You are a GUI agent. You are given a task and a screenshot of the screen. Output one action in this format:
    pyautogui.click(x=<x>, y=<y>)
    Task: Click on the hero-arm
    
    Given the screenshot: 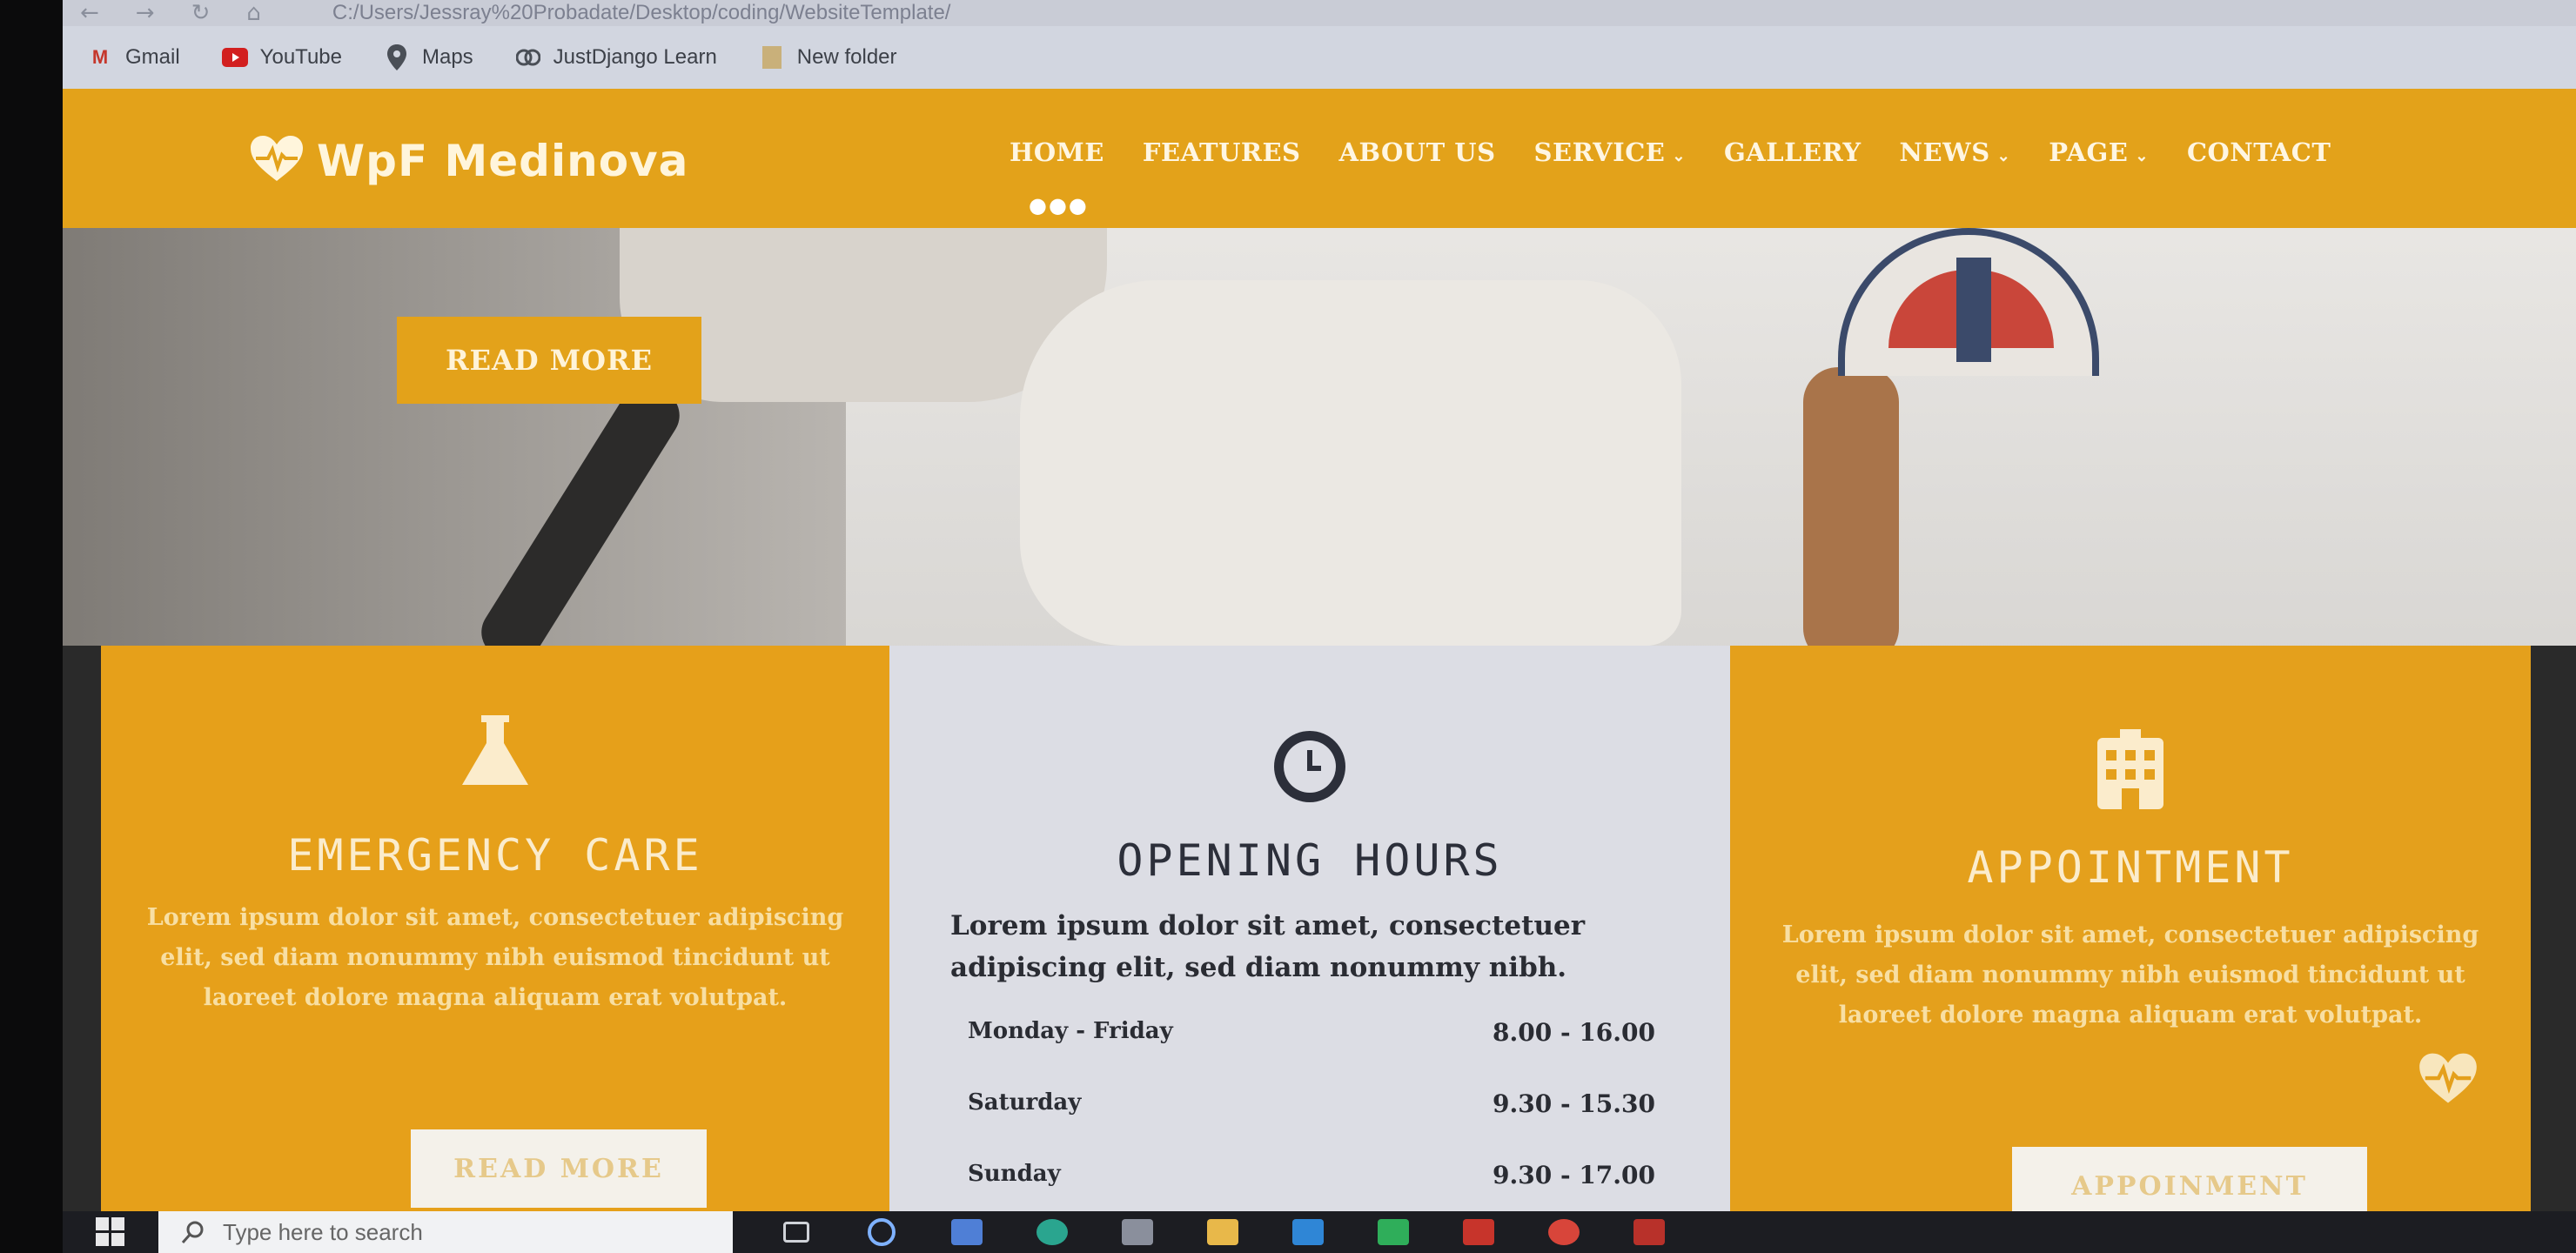 What is the action you would take?
    pyautogui.click(x=1851, y=507)
    